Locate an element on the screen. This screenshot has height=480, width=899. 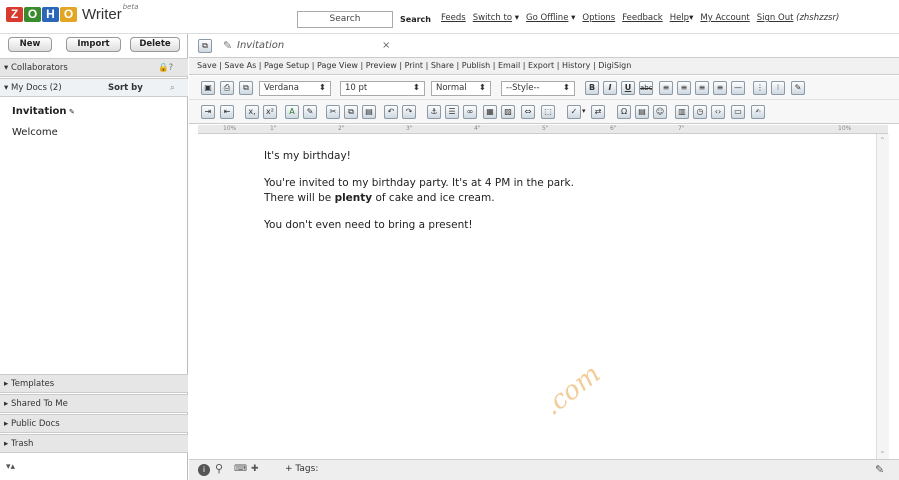
smiley-icon: ☺ is located at coordinates (660, 112).